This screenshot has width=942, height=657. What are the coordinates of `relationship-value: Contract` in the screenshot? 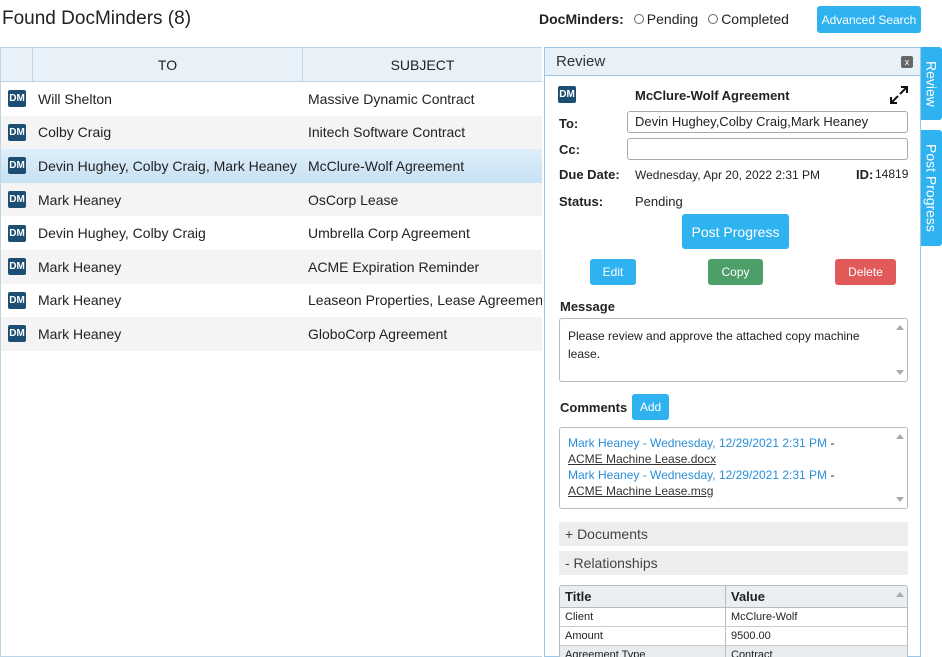 It's located at (752, 653).